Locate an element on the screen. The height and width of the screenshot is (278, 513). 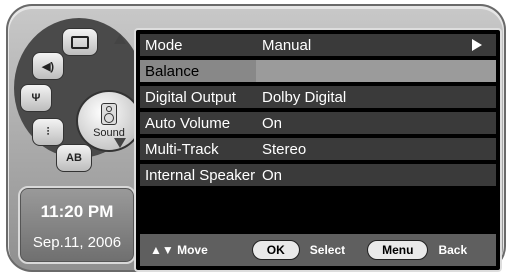
sound-wheel: ◀) Ψ ⫶ AB Sound is located at coordinates (79, 98).